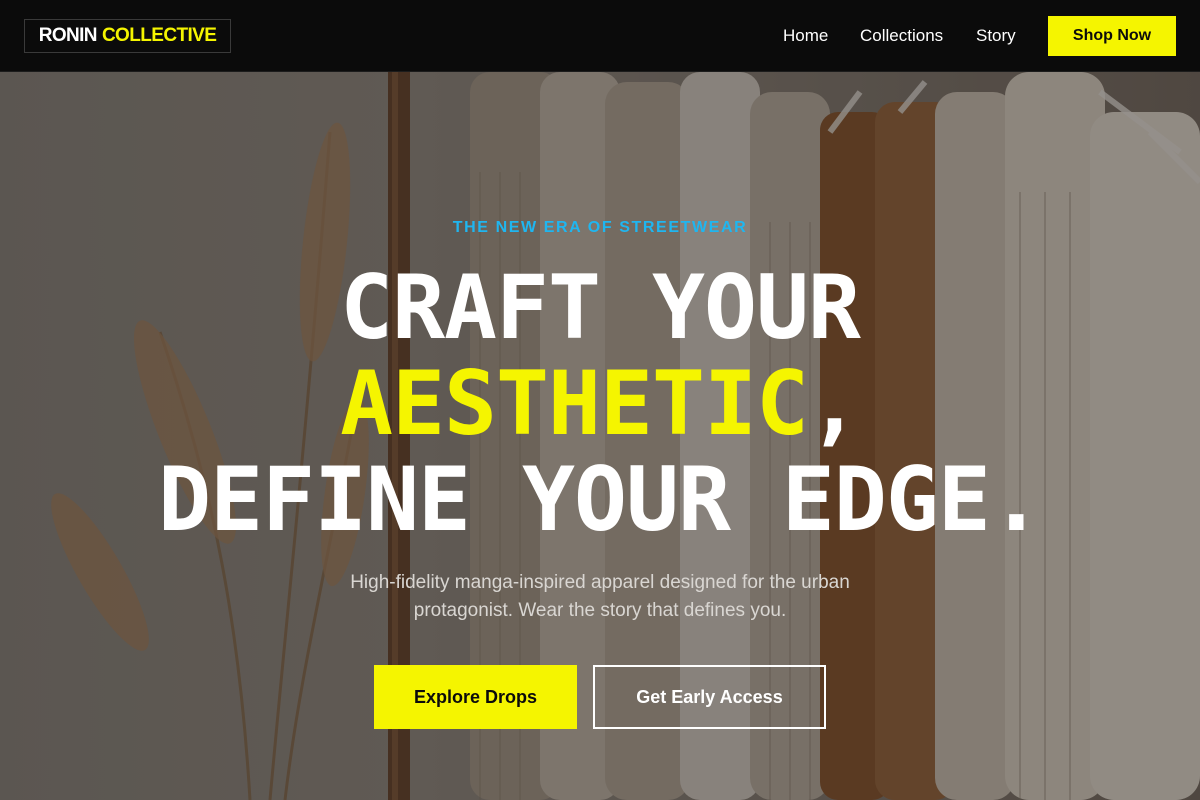 This screenshot has height=800, width=1200. I want to click on headline-line-2: AESTHETIC,, so click(600, 404).